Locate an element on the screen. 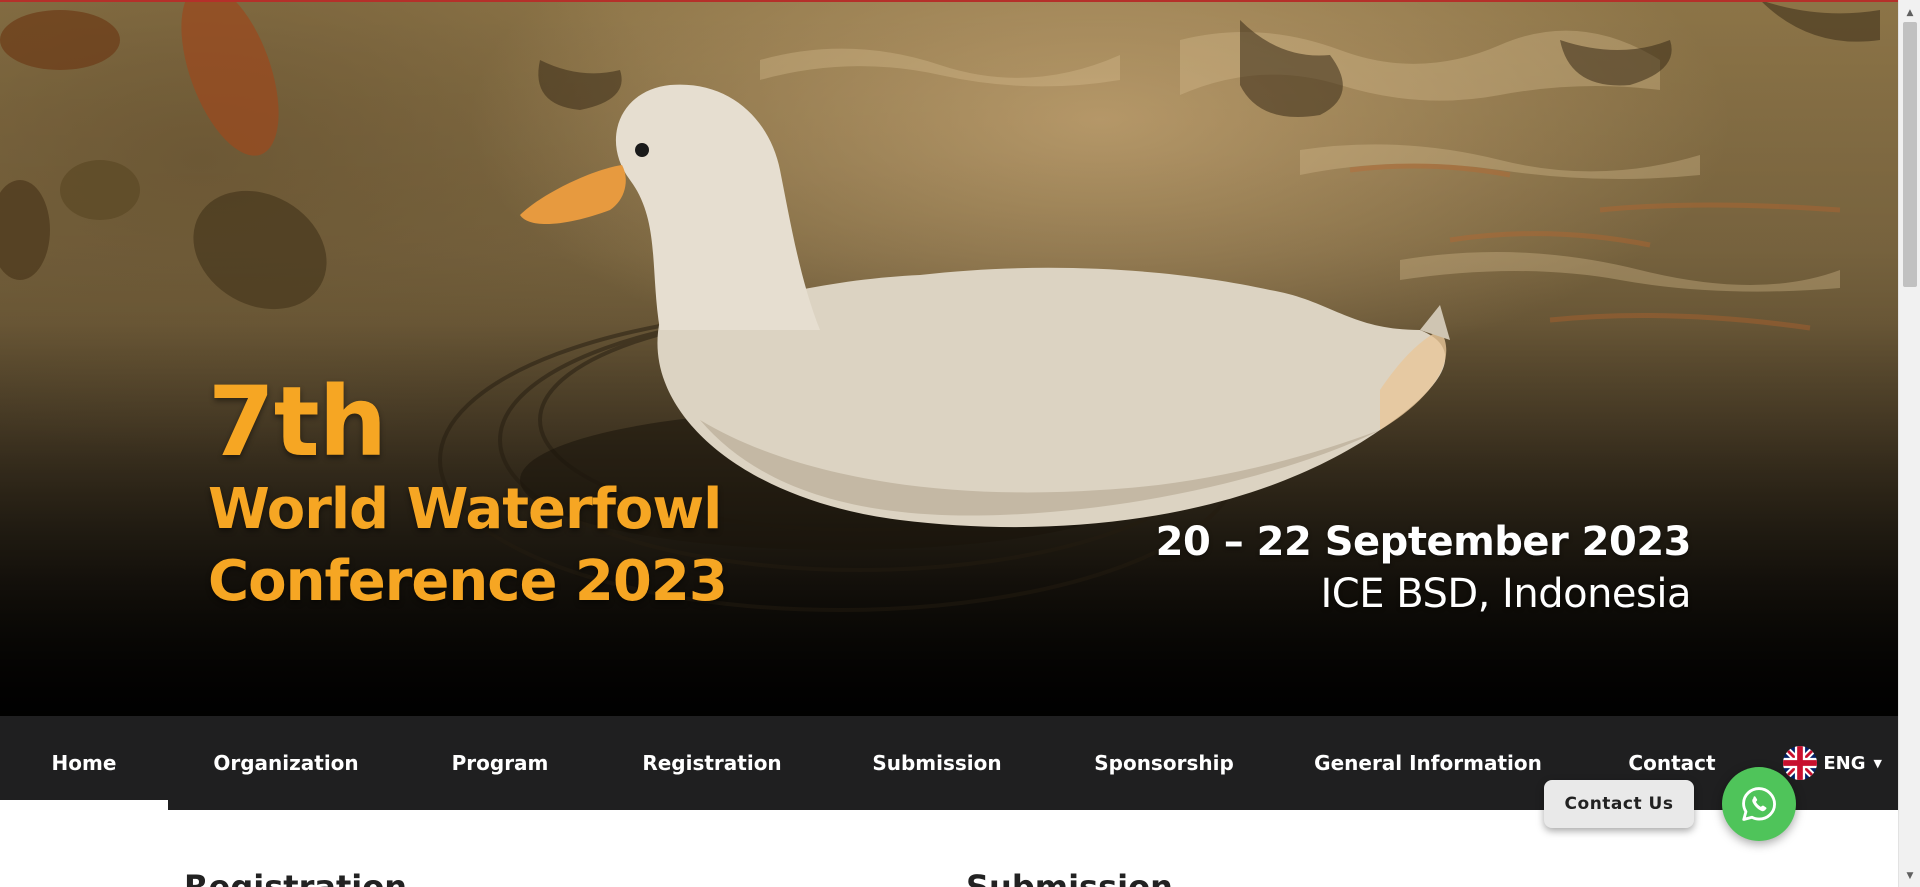 This screenshot has height=887, width=1920. whatsapp-button is located at coordinates (1759, 804).